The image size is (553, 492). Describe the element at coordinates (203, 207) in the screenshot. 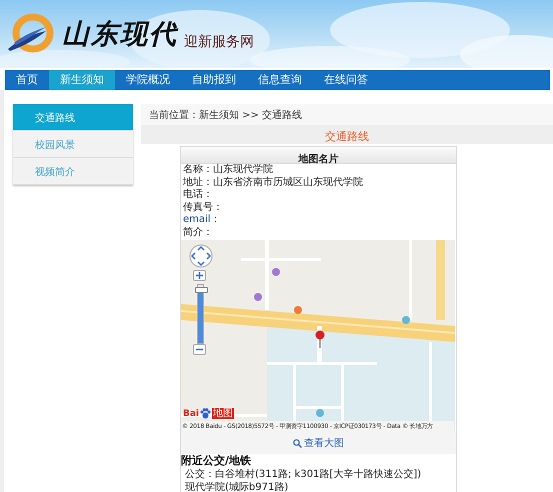

I see `field-label: 传真号：` at that location.